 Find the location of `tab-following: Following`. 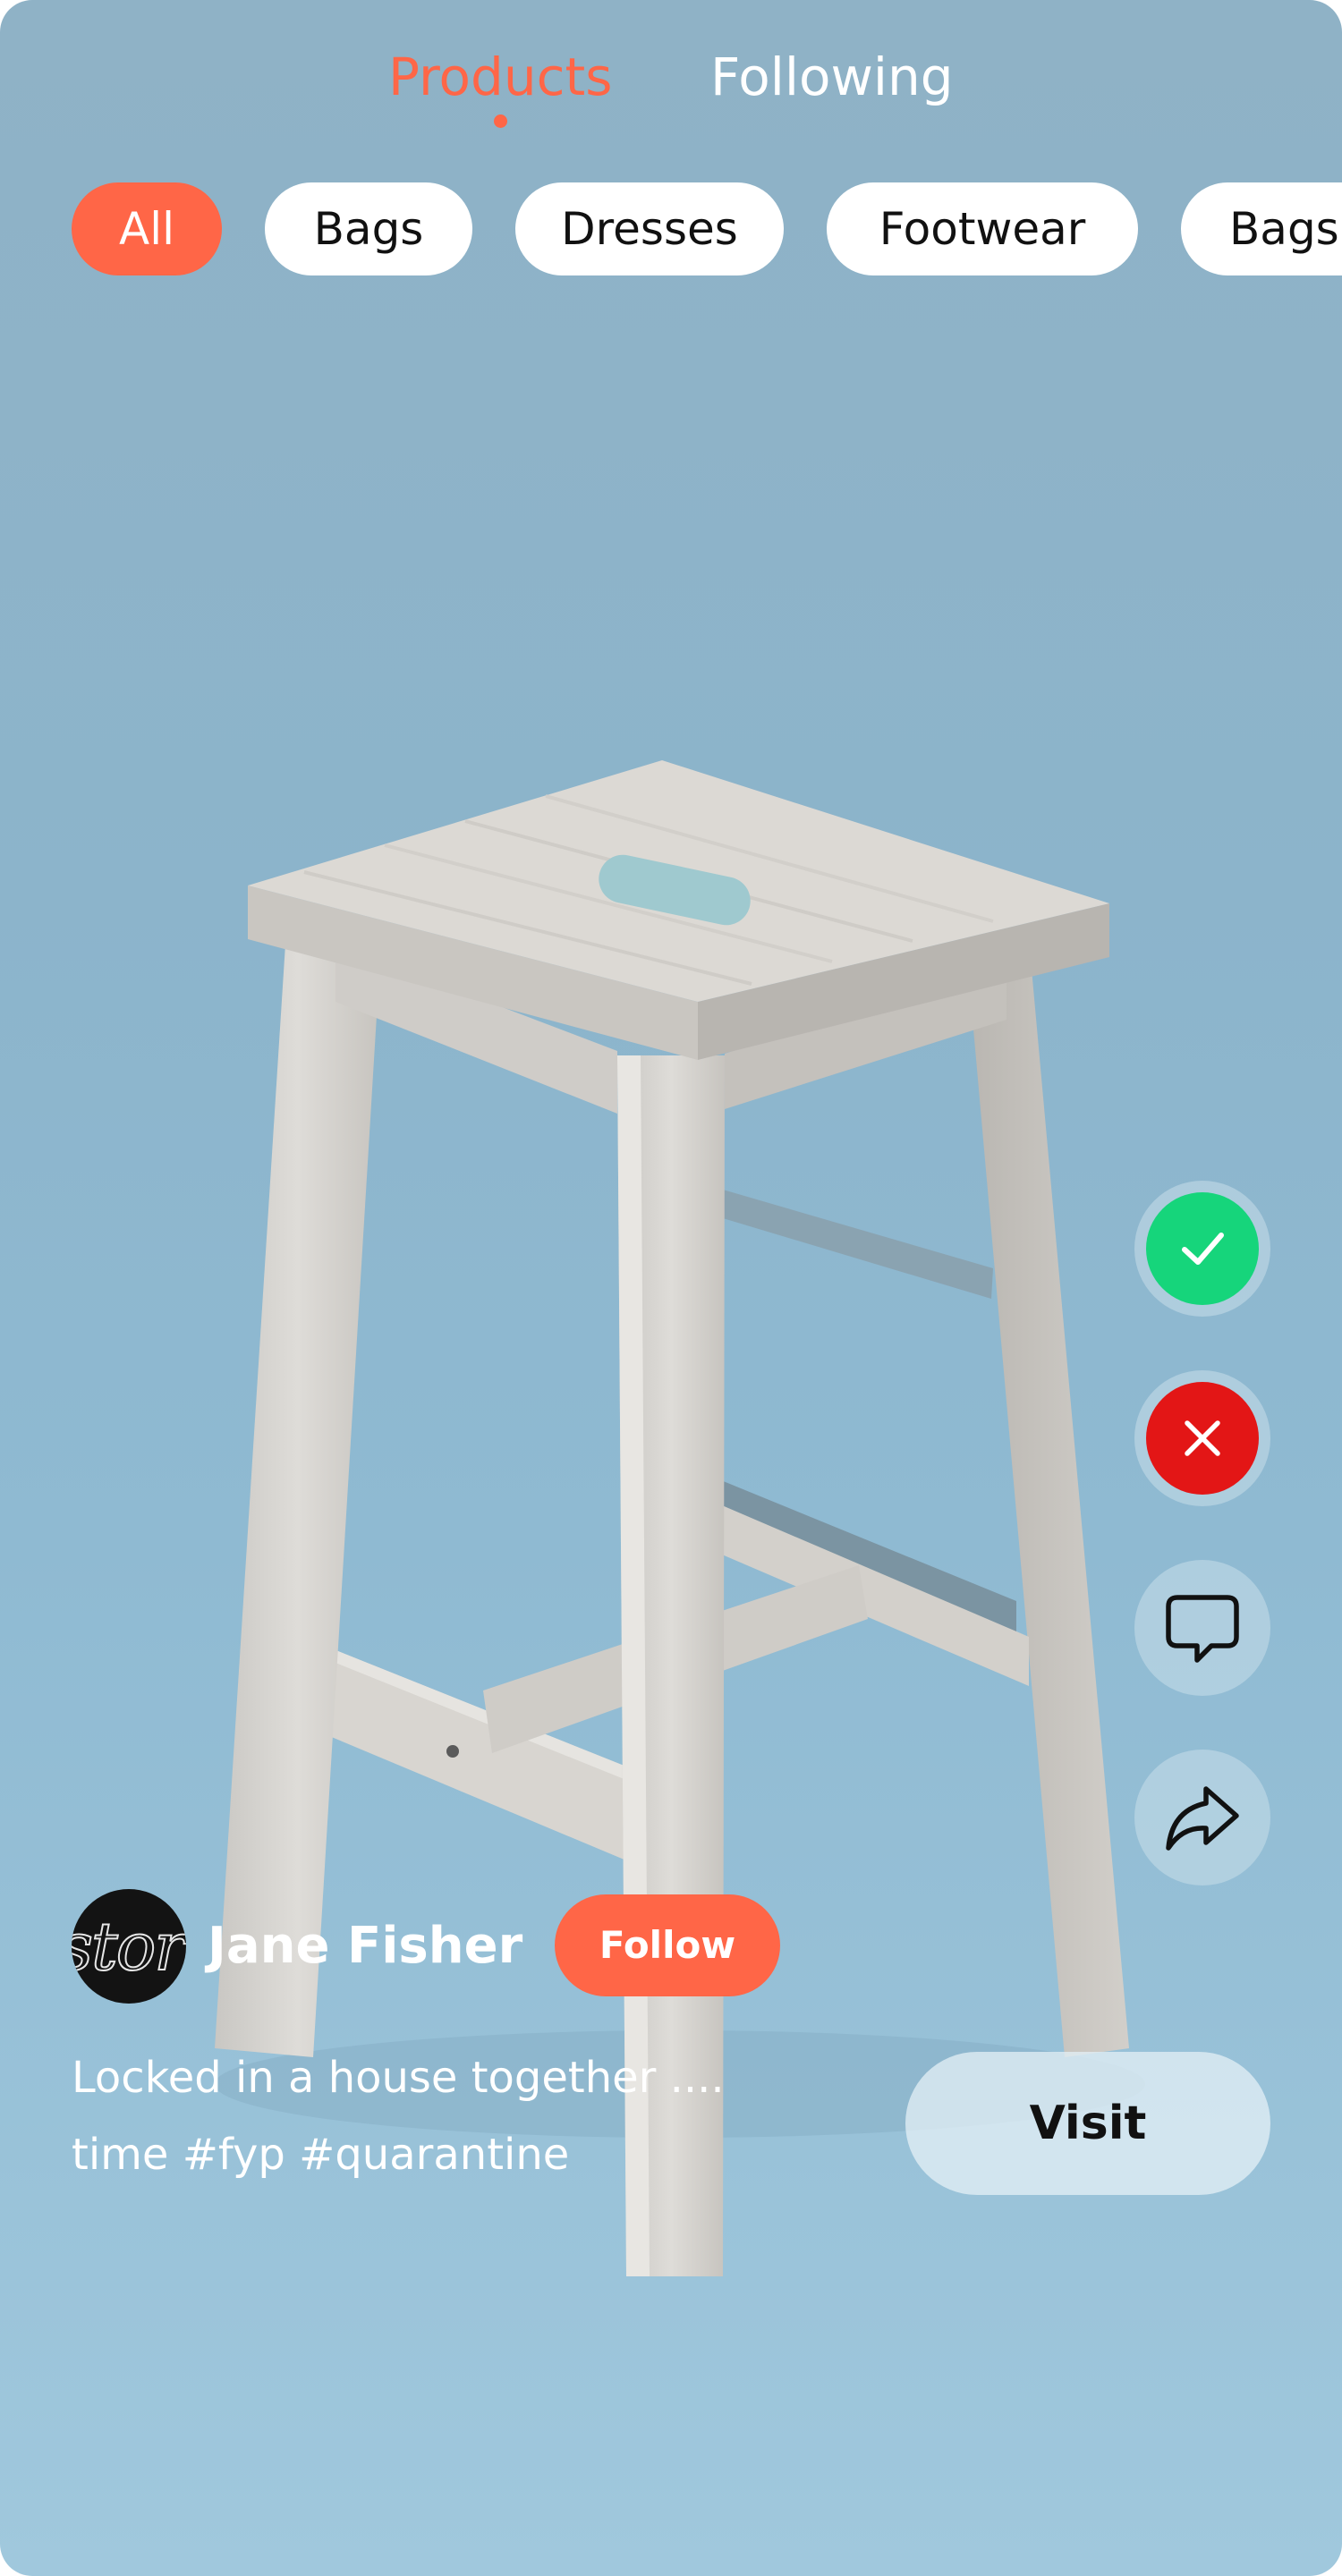

tab-following: Following is located at coordinates (832, 77).